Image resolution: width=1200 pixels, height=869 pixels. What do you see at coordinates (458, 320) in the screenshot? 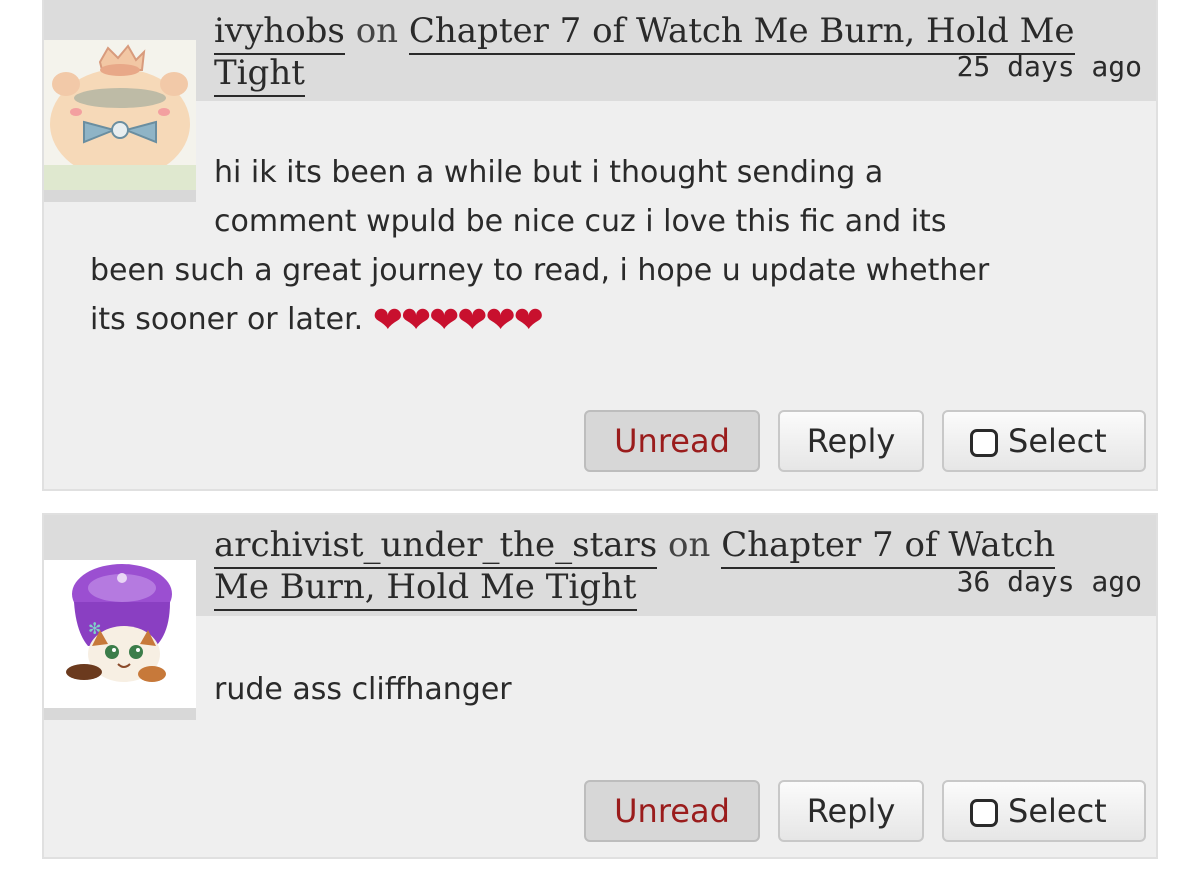
I see `hearts-emoji: ❤❤❤❤❤❤` at bounding box center [458, 320].